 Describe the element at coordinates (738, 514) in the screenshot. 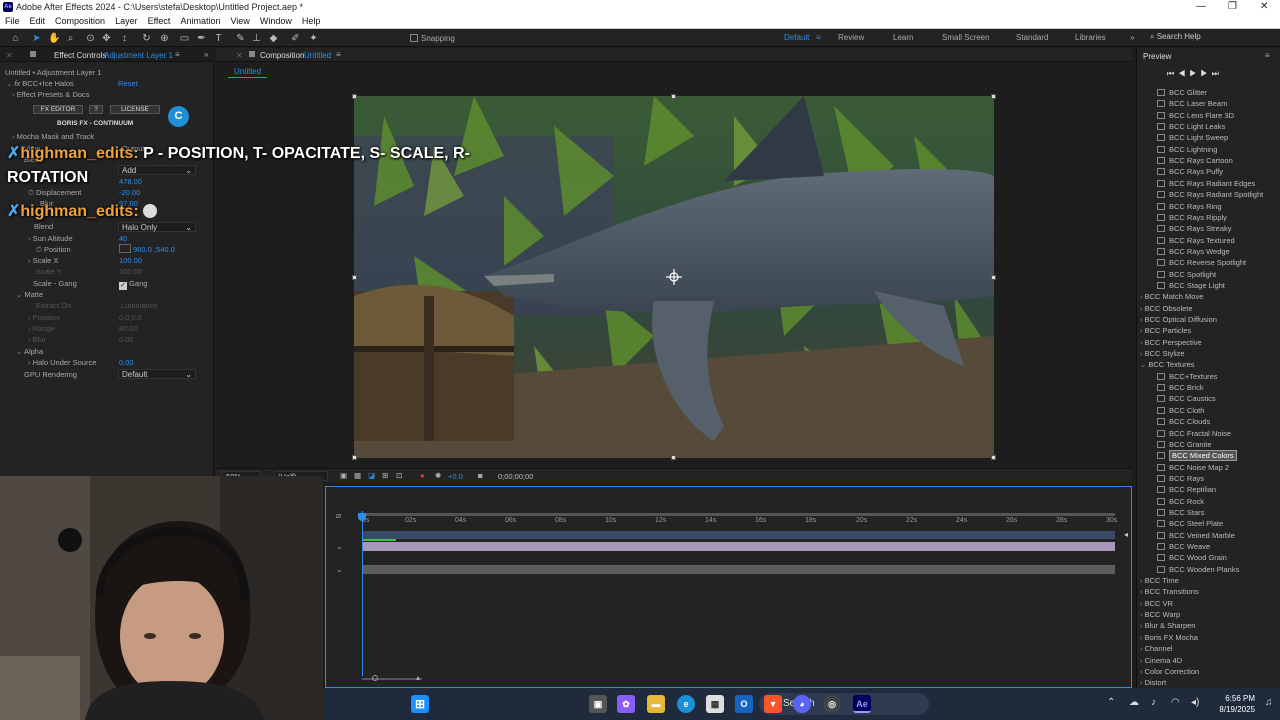

I see `work-area-bar` at that location.